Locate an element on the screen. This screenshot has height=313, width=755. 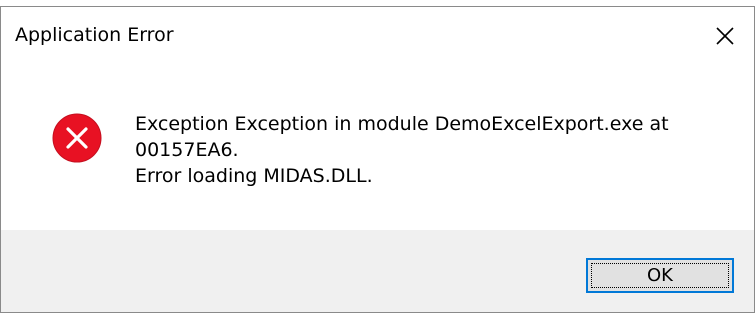
error-message-line: Error loading MIDAS.DLL. is located at coordinates (254, 176).